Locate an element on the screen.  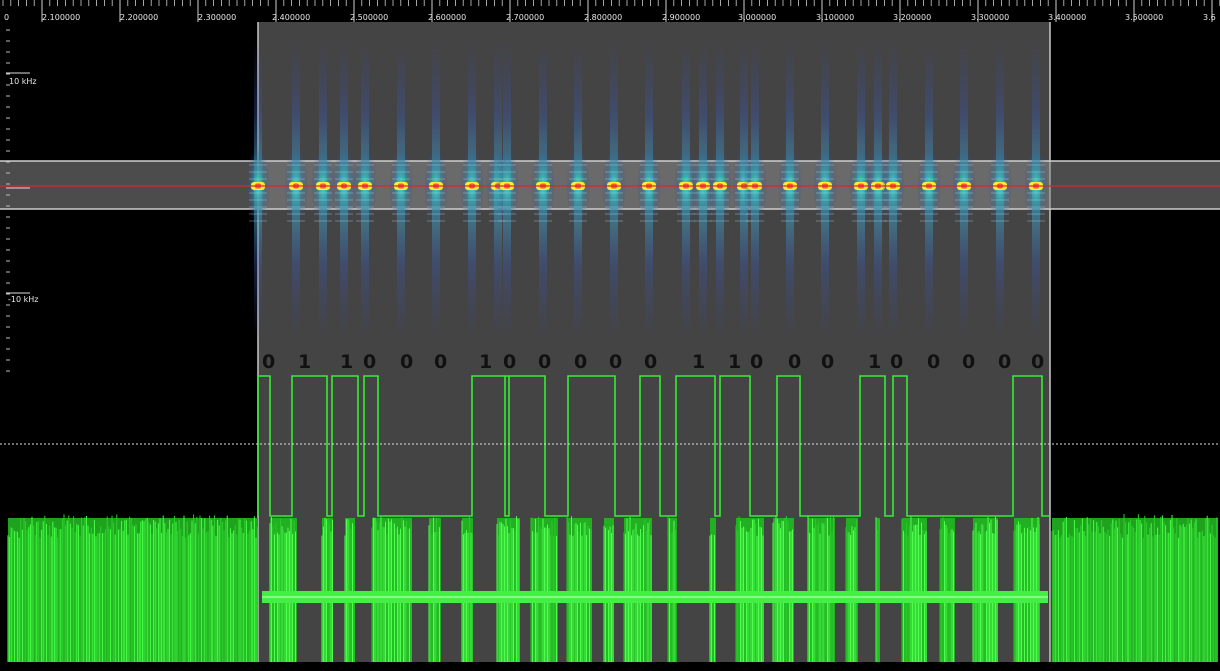
freq-label-lower: -10 kHz is located at coordinates (23, 299).